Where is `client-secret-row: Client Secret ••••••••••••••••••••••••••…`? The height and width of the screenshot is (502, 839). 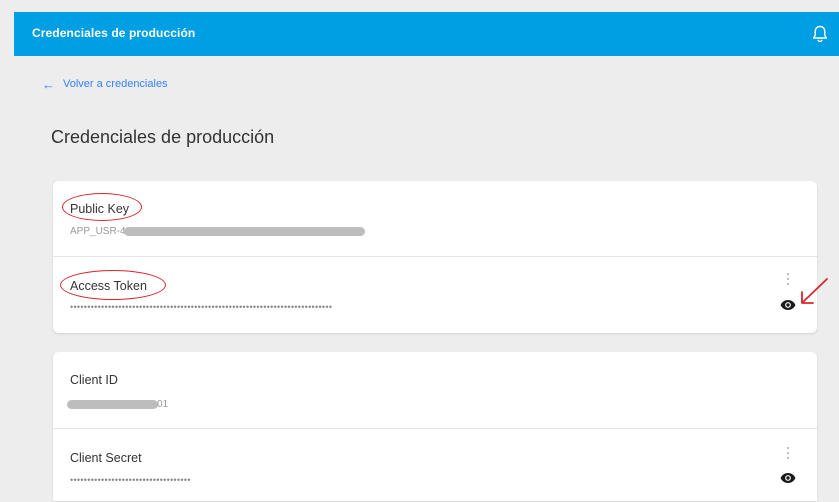
client-secret-row: Client Secret ••••••••••••••••••••••••••… is located at coordinates (435, 465).